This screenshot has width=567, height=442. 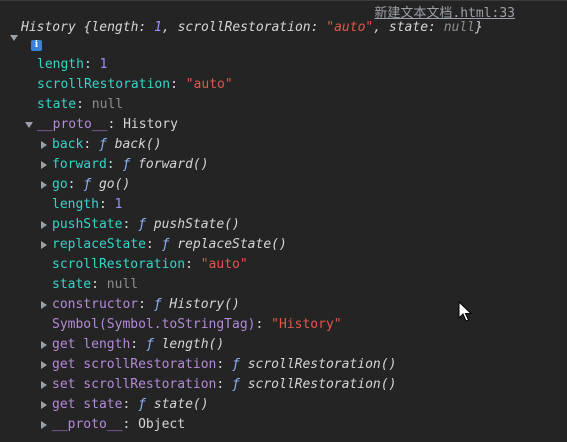 I want to click on property-row: forward: ƒ forward(), so click(x=130, y=165).